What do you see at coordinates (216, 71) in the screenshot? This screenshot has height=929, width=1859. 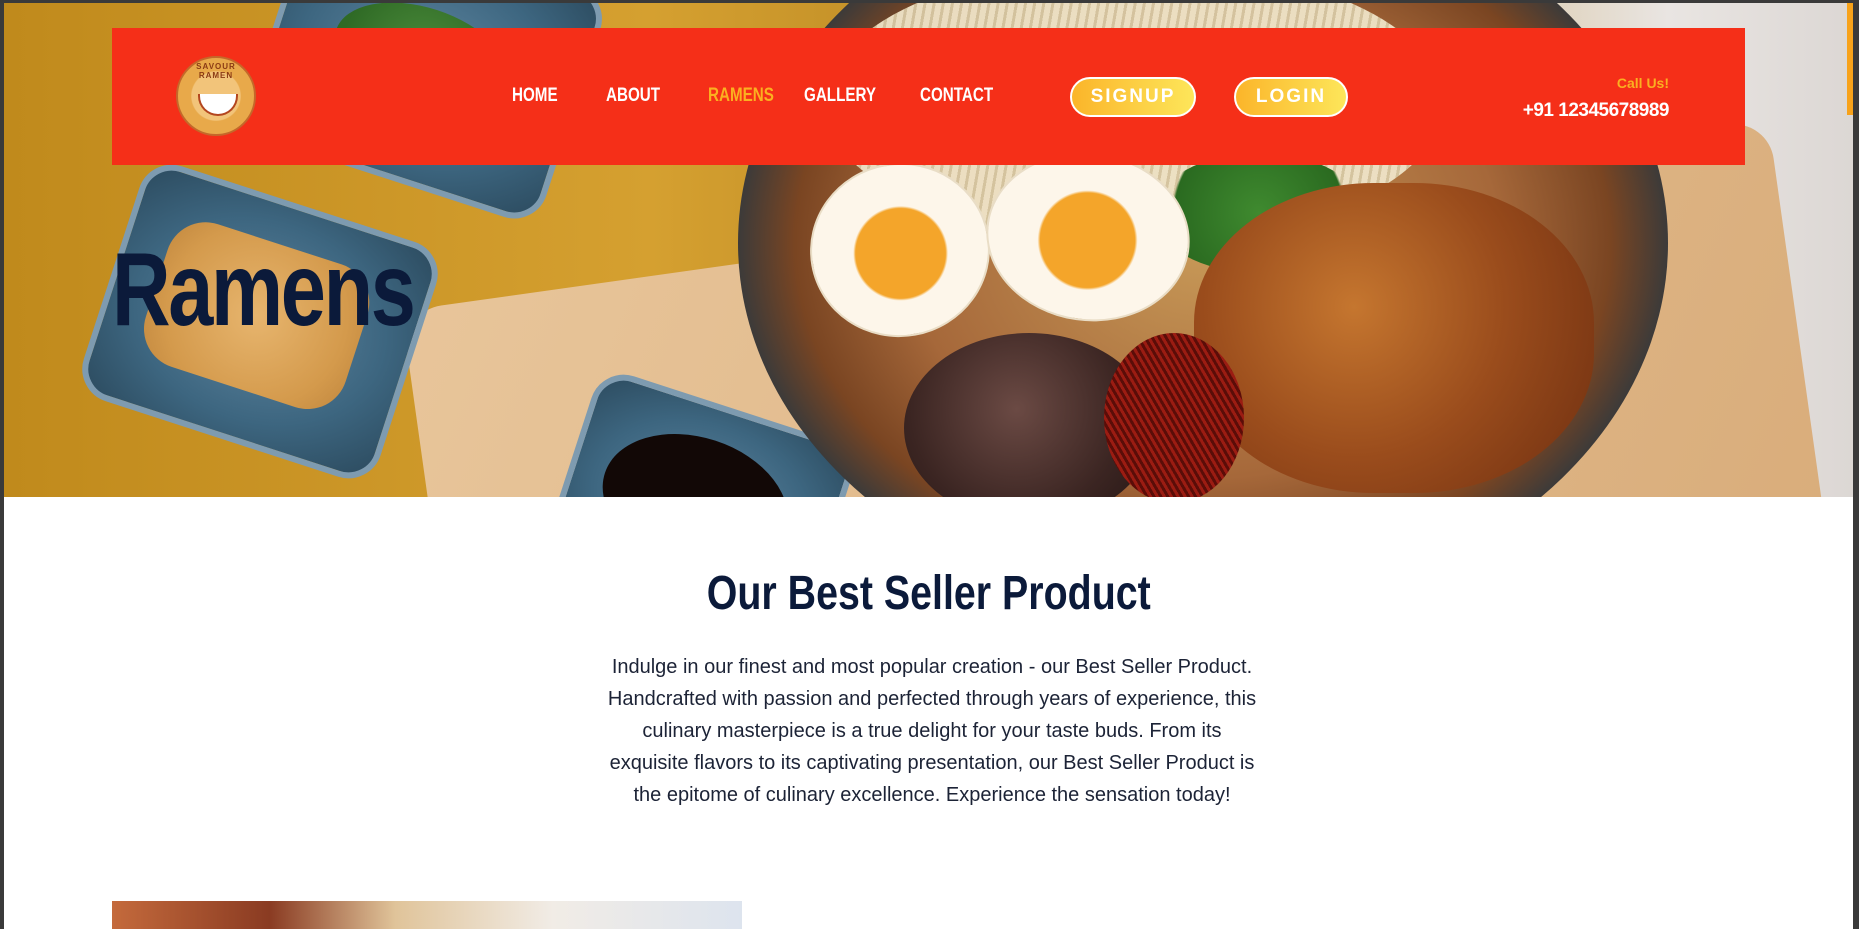 I see `logo-text: SAVOUR RAMEN` at bounding box center [216, 71].